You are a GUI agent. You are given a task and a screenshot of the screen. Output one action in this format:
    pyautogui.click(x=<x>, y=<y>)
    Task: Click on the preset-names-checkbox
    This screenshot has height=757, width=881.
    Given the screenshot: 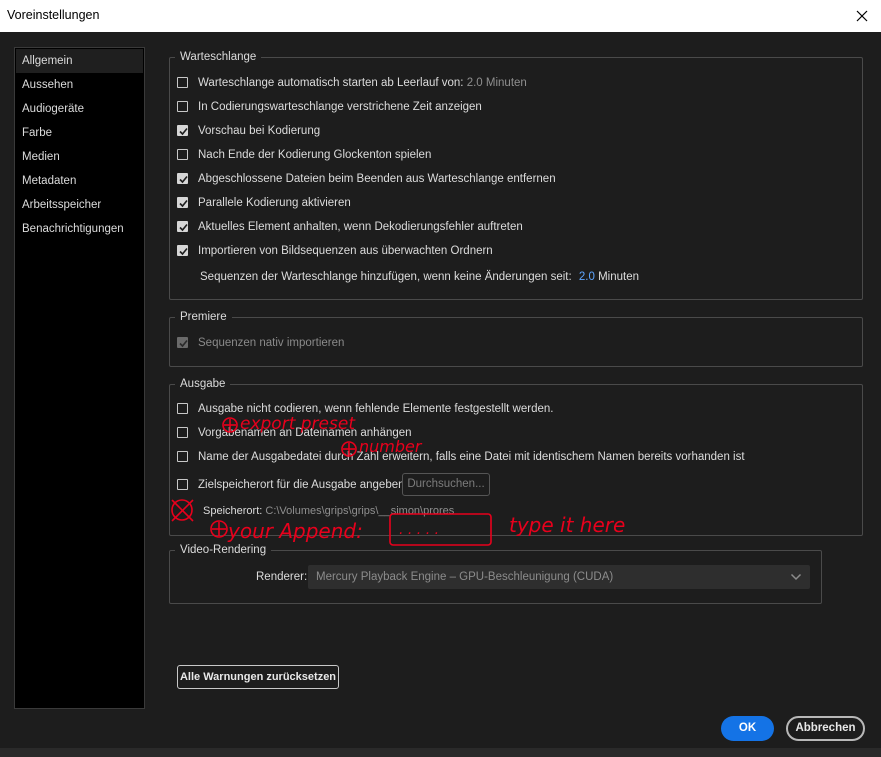 What is the action you would take?
    pyautogui.click(x=182, y=432)
    